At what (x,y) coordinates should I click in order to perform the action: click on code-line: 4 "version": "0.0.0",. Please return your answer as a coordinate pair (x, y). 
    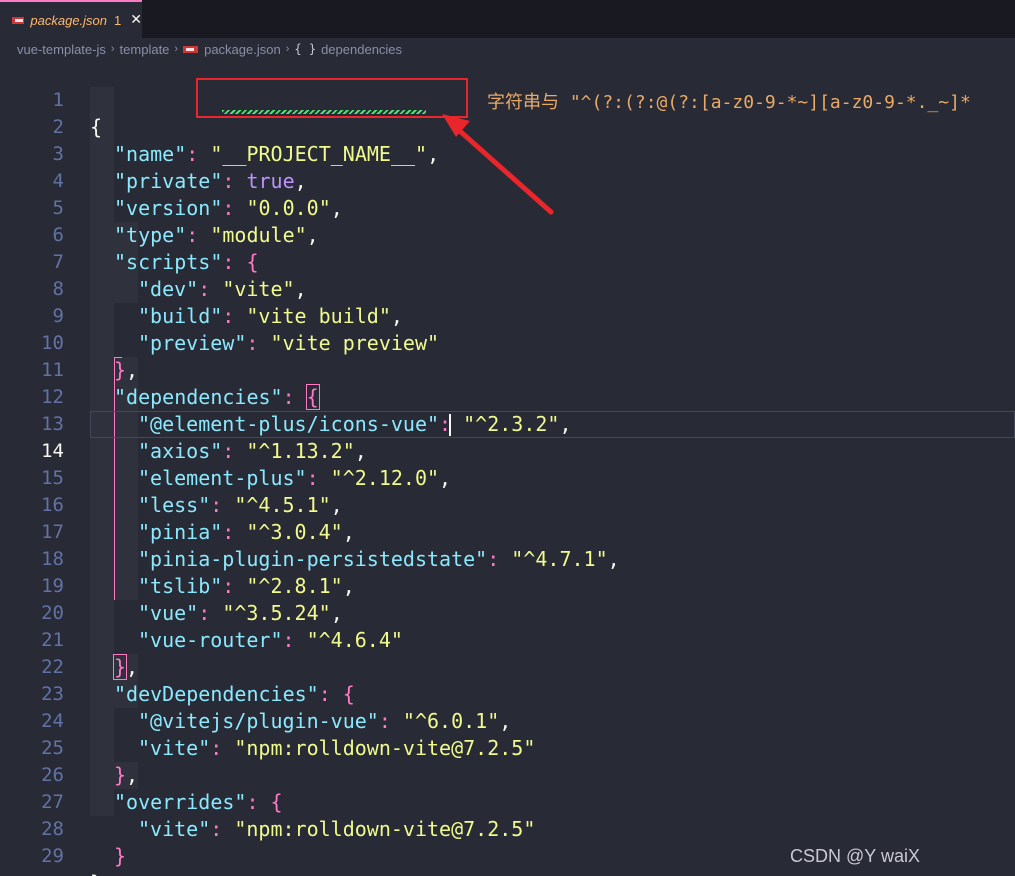
    Looking at the image, I should click on (507, 180).